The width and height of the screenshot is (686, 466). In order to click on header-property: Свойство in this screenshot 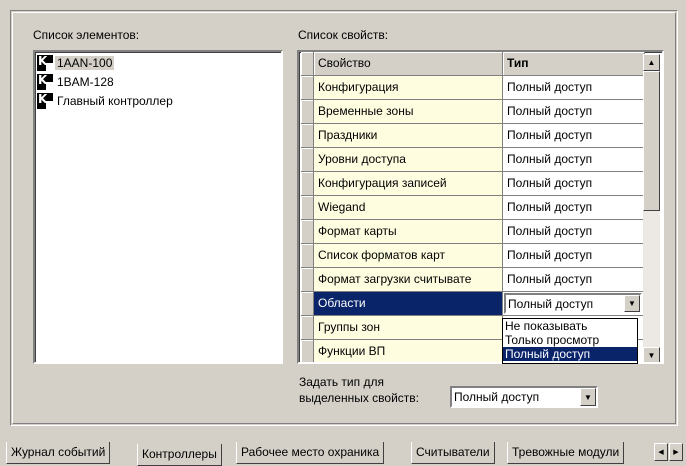, I will do `click(408, 64)`.